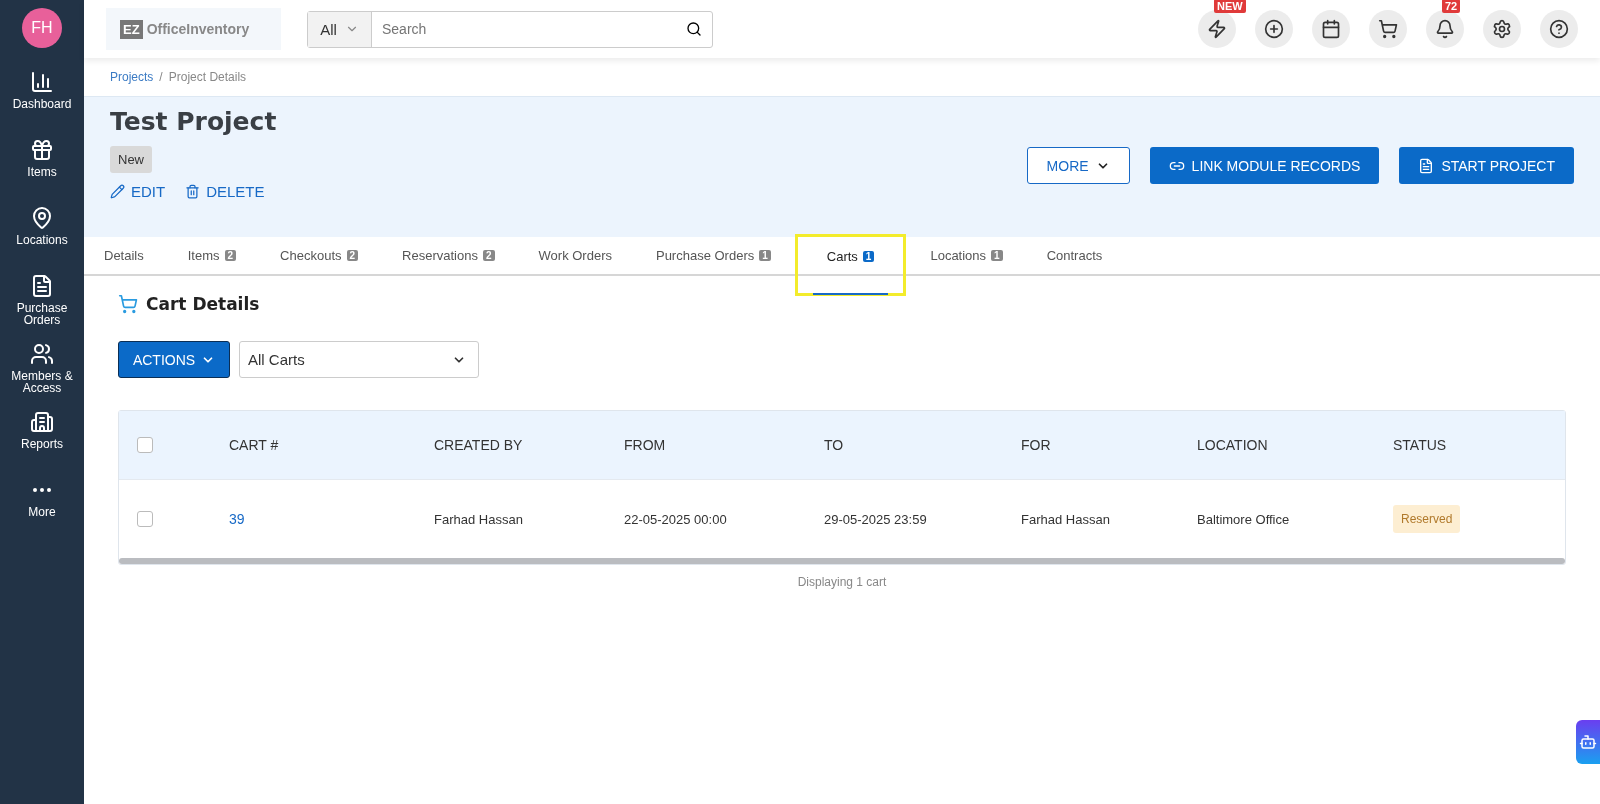 The height and width of the screenshot is (804, 1600). I want to click on bell-icon, so click(1445, 29).